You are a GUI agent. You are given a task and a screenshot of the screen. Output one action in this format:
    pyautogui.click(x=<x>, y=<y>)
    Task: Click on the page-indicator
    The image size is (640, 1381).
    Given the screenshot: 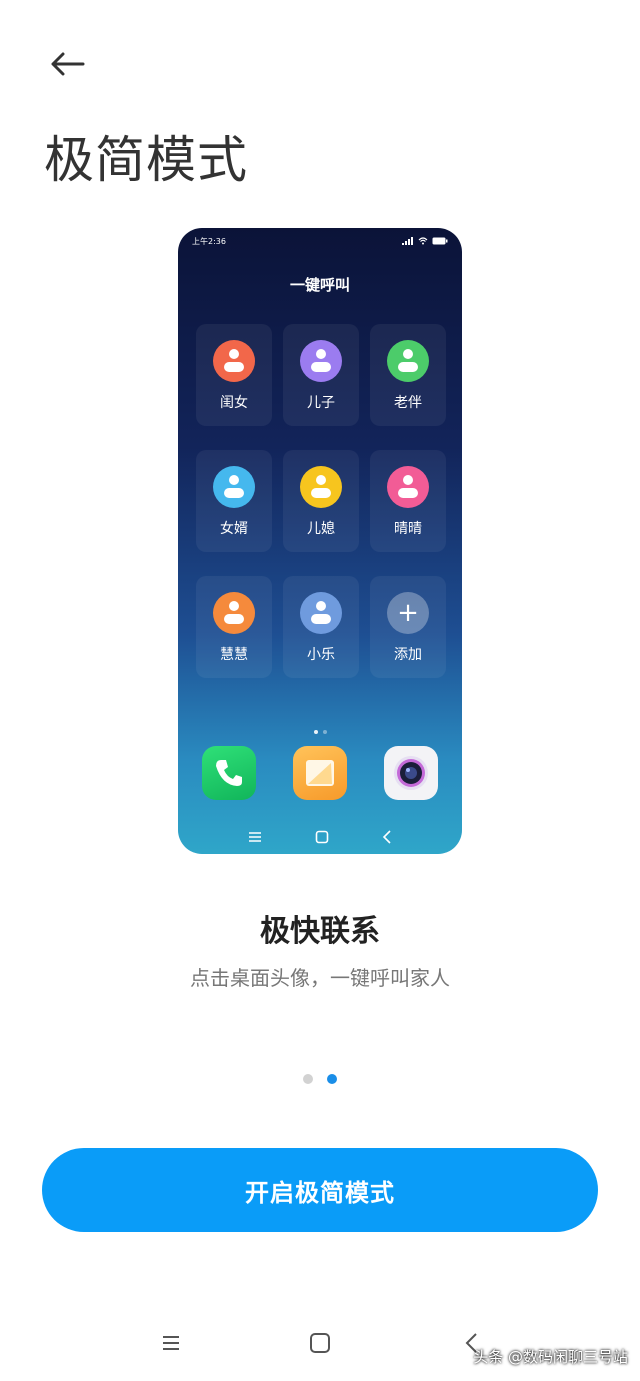 What is the action you would take?
    pyautogui.click(x=320, y=1079)
    